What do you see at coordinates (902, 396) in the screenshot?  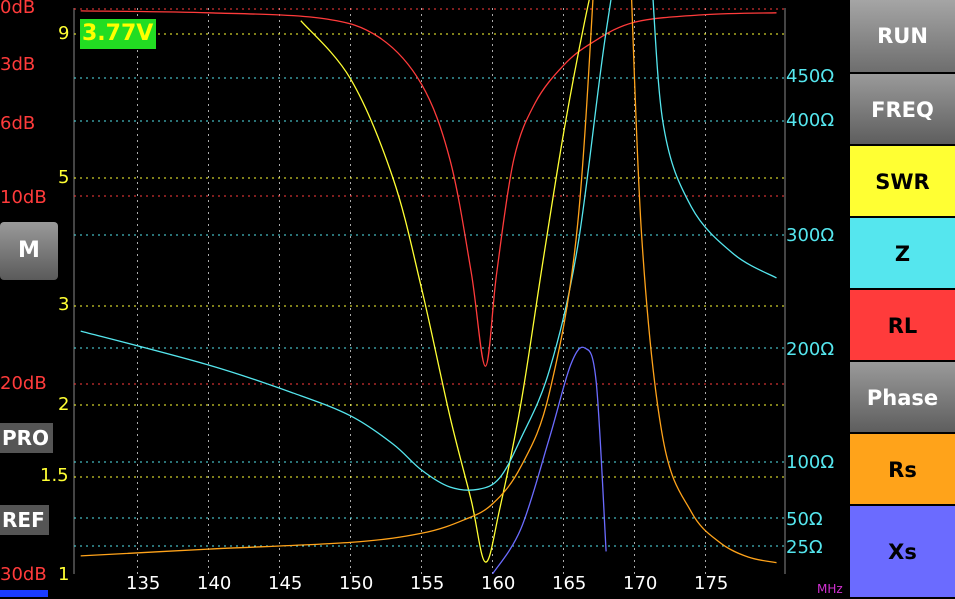 I see `phase-button: Phase` at bounding box center [902, 396].